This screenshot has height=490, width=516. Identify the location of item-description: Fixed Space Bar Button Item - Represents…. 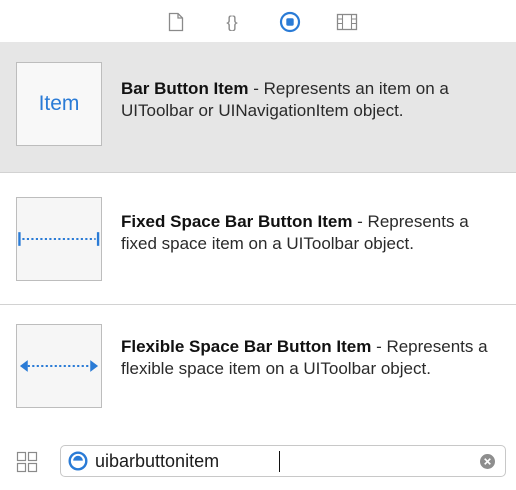
(306, 232).